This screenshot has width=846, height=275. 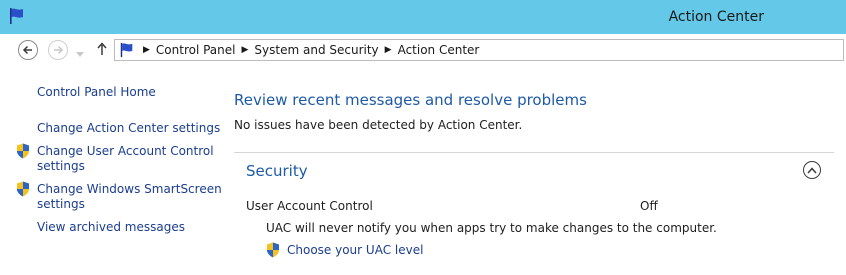 I want to click on back-button, so click(x=28, y=50).